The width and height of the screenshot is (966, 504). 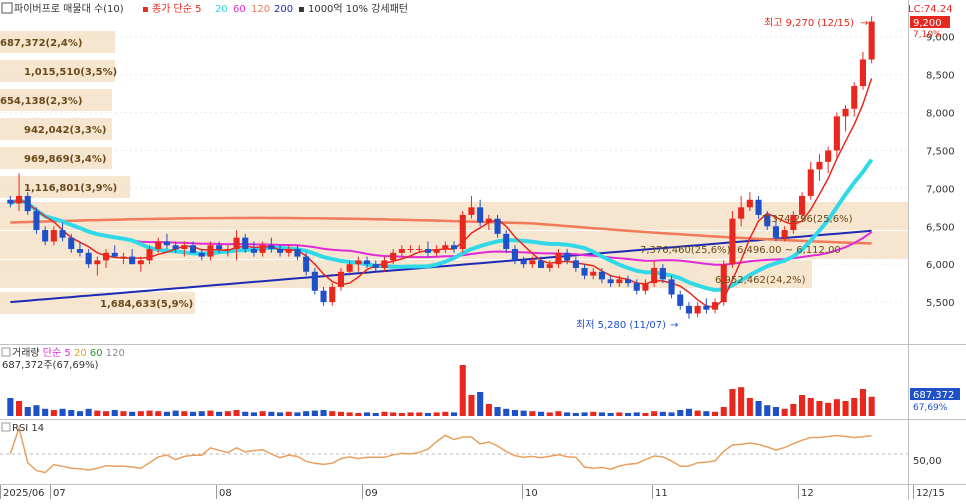 I want to click on price-tick-label: 8,000, so click(x=940, y=114).